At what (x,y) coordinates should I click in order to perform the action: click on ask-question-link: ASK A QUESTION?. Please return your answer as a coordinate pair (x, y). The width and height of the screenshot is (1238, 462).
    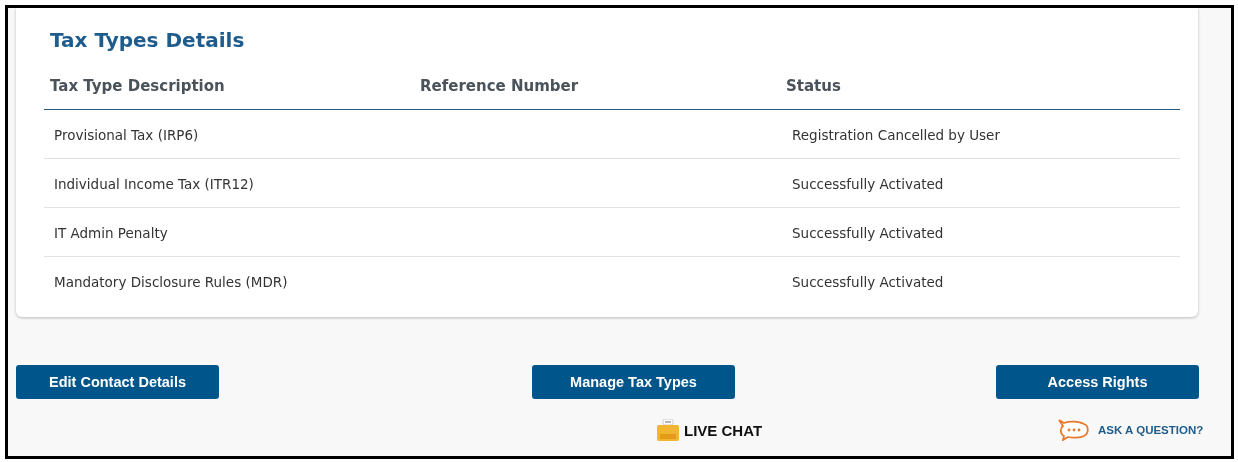
    Looking at the image, I should click on (1131, 430).